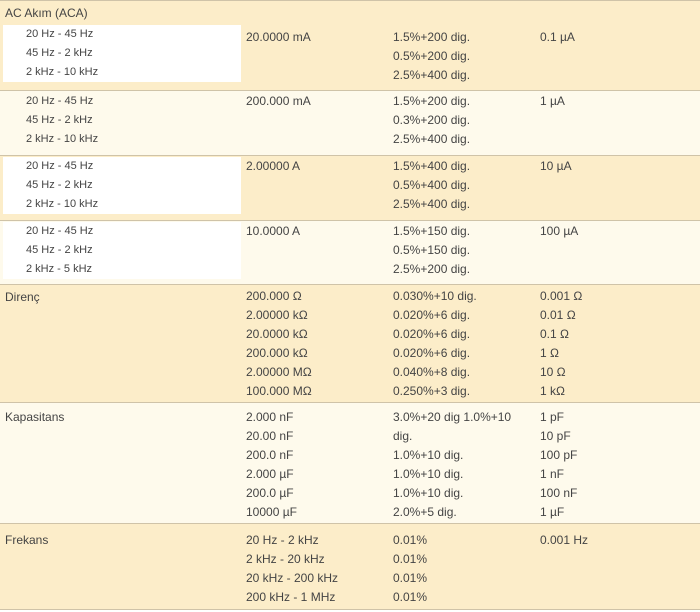 This screenshot has width=700, height=612. Describe the element at coordinates (615, 101) in the screenshot. I see `resolution-cell: 1 µA` at that location.